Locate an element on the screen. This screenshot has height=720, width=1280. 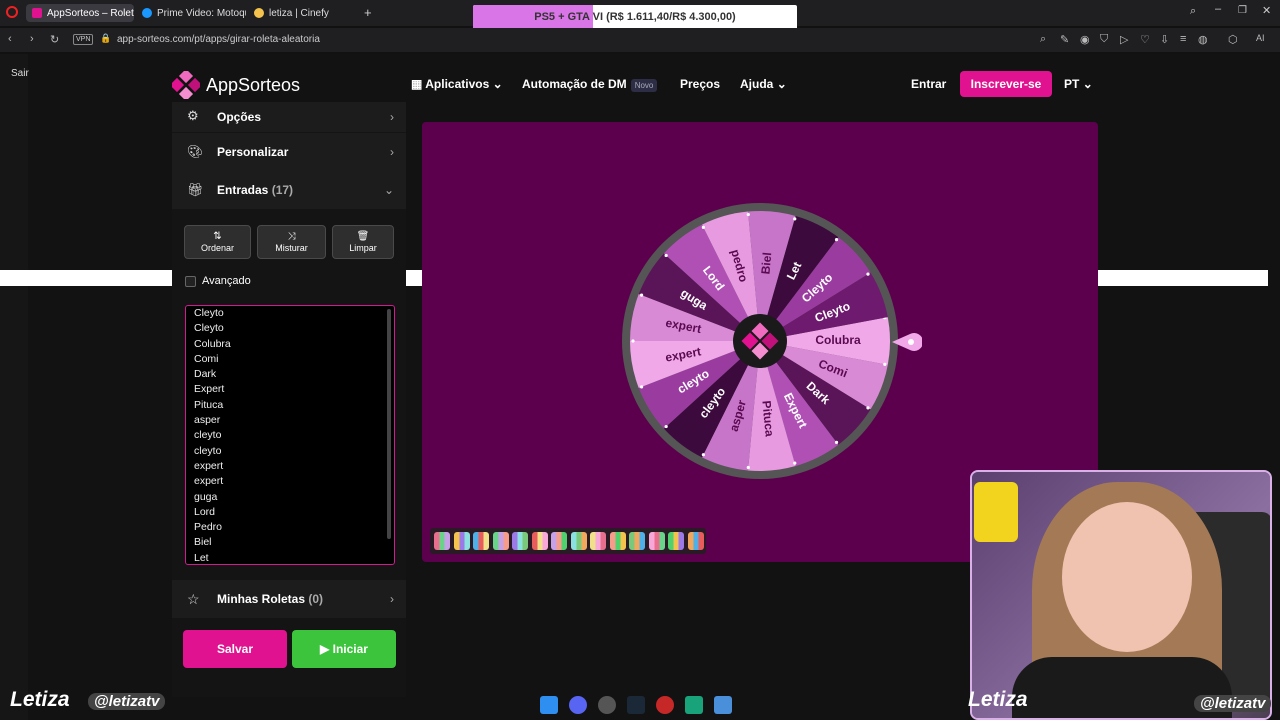
steam-icon is located at coordinates (636, 705).